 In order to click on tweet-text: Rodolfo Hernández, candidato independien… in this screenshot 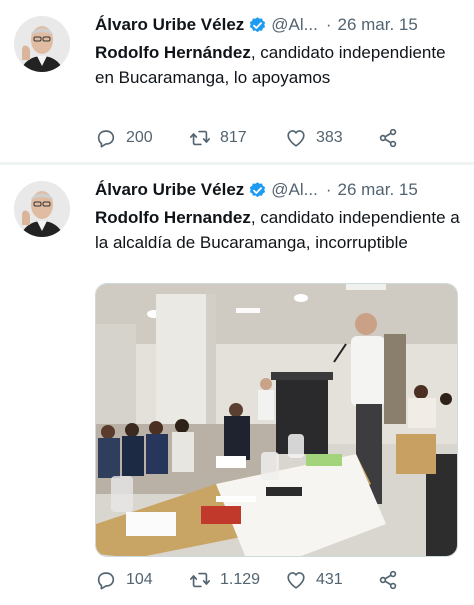, I will do `click(280, 65)`.